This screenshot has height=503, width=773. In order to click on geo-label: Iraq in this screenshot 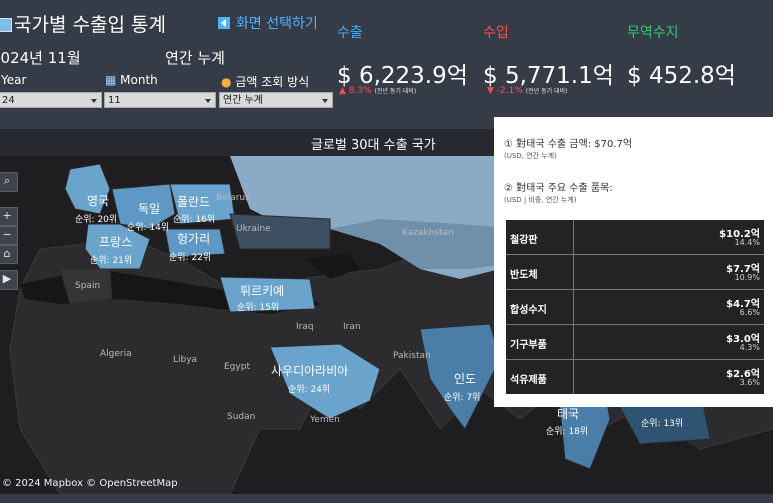, I will do `click(305, 327)`.